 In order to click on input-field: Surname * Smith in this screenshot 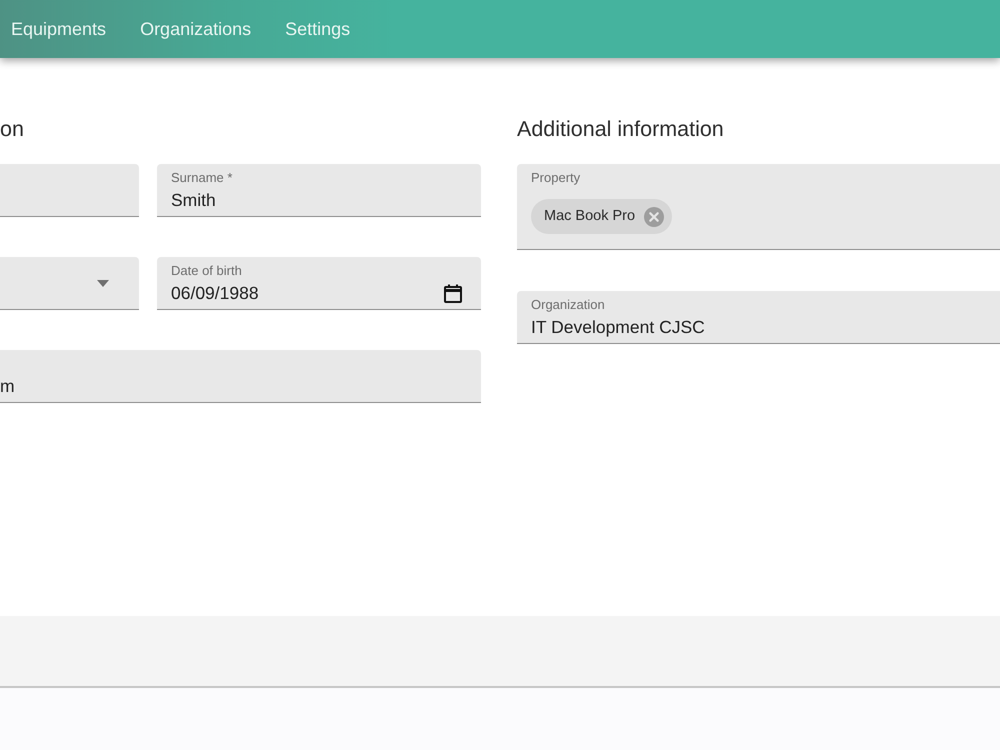, I will do `click(319, 190)`.